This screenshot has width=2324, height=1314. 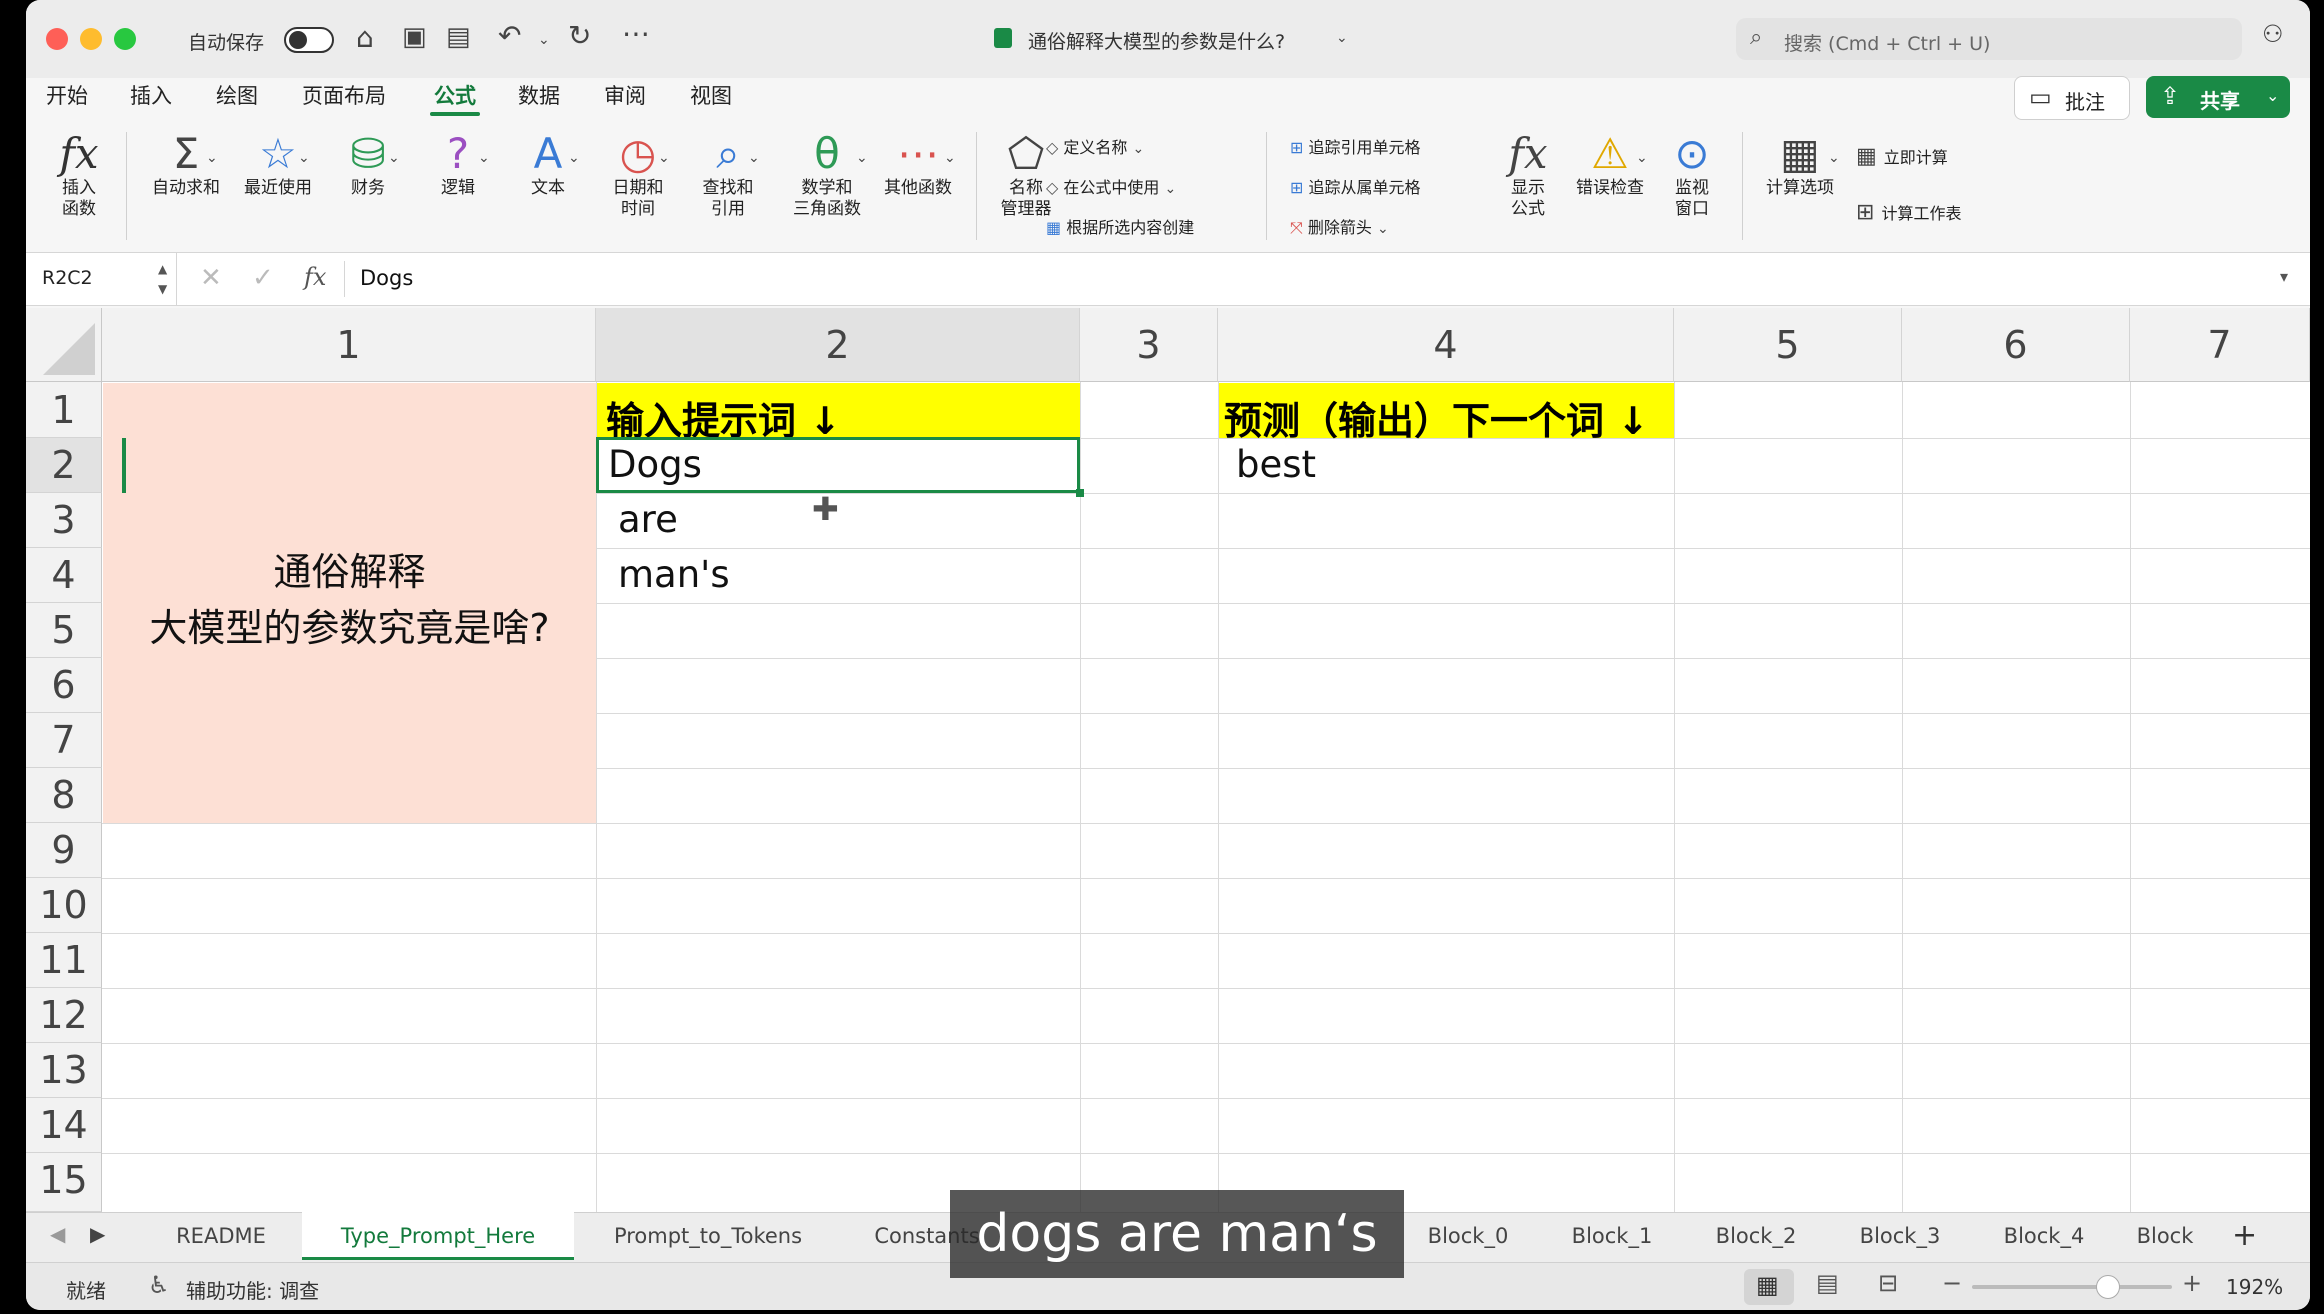 I want to click on autosave-toggle, so click(x=309, y=40).